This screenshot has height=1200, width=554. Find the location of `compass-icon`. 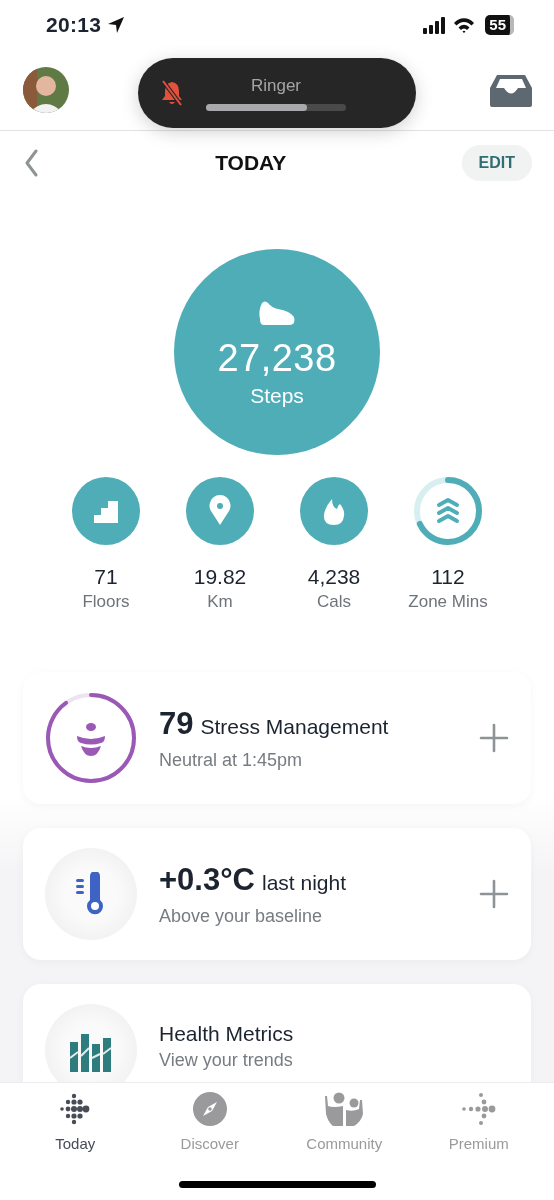

compass-icon is located at coordinates (209, 1110).